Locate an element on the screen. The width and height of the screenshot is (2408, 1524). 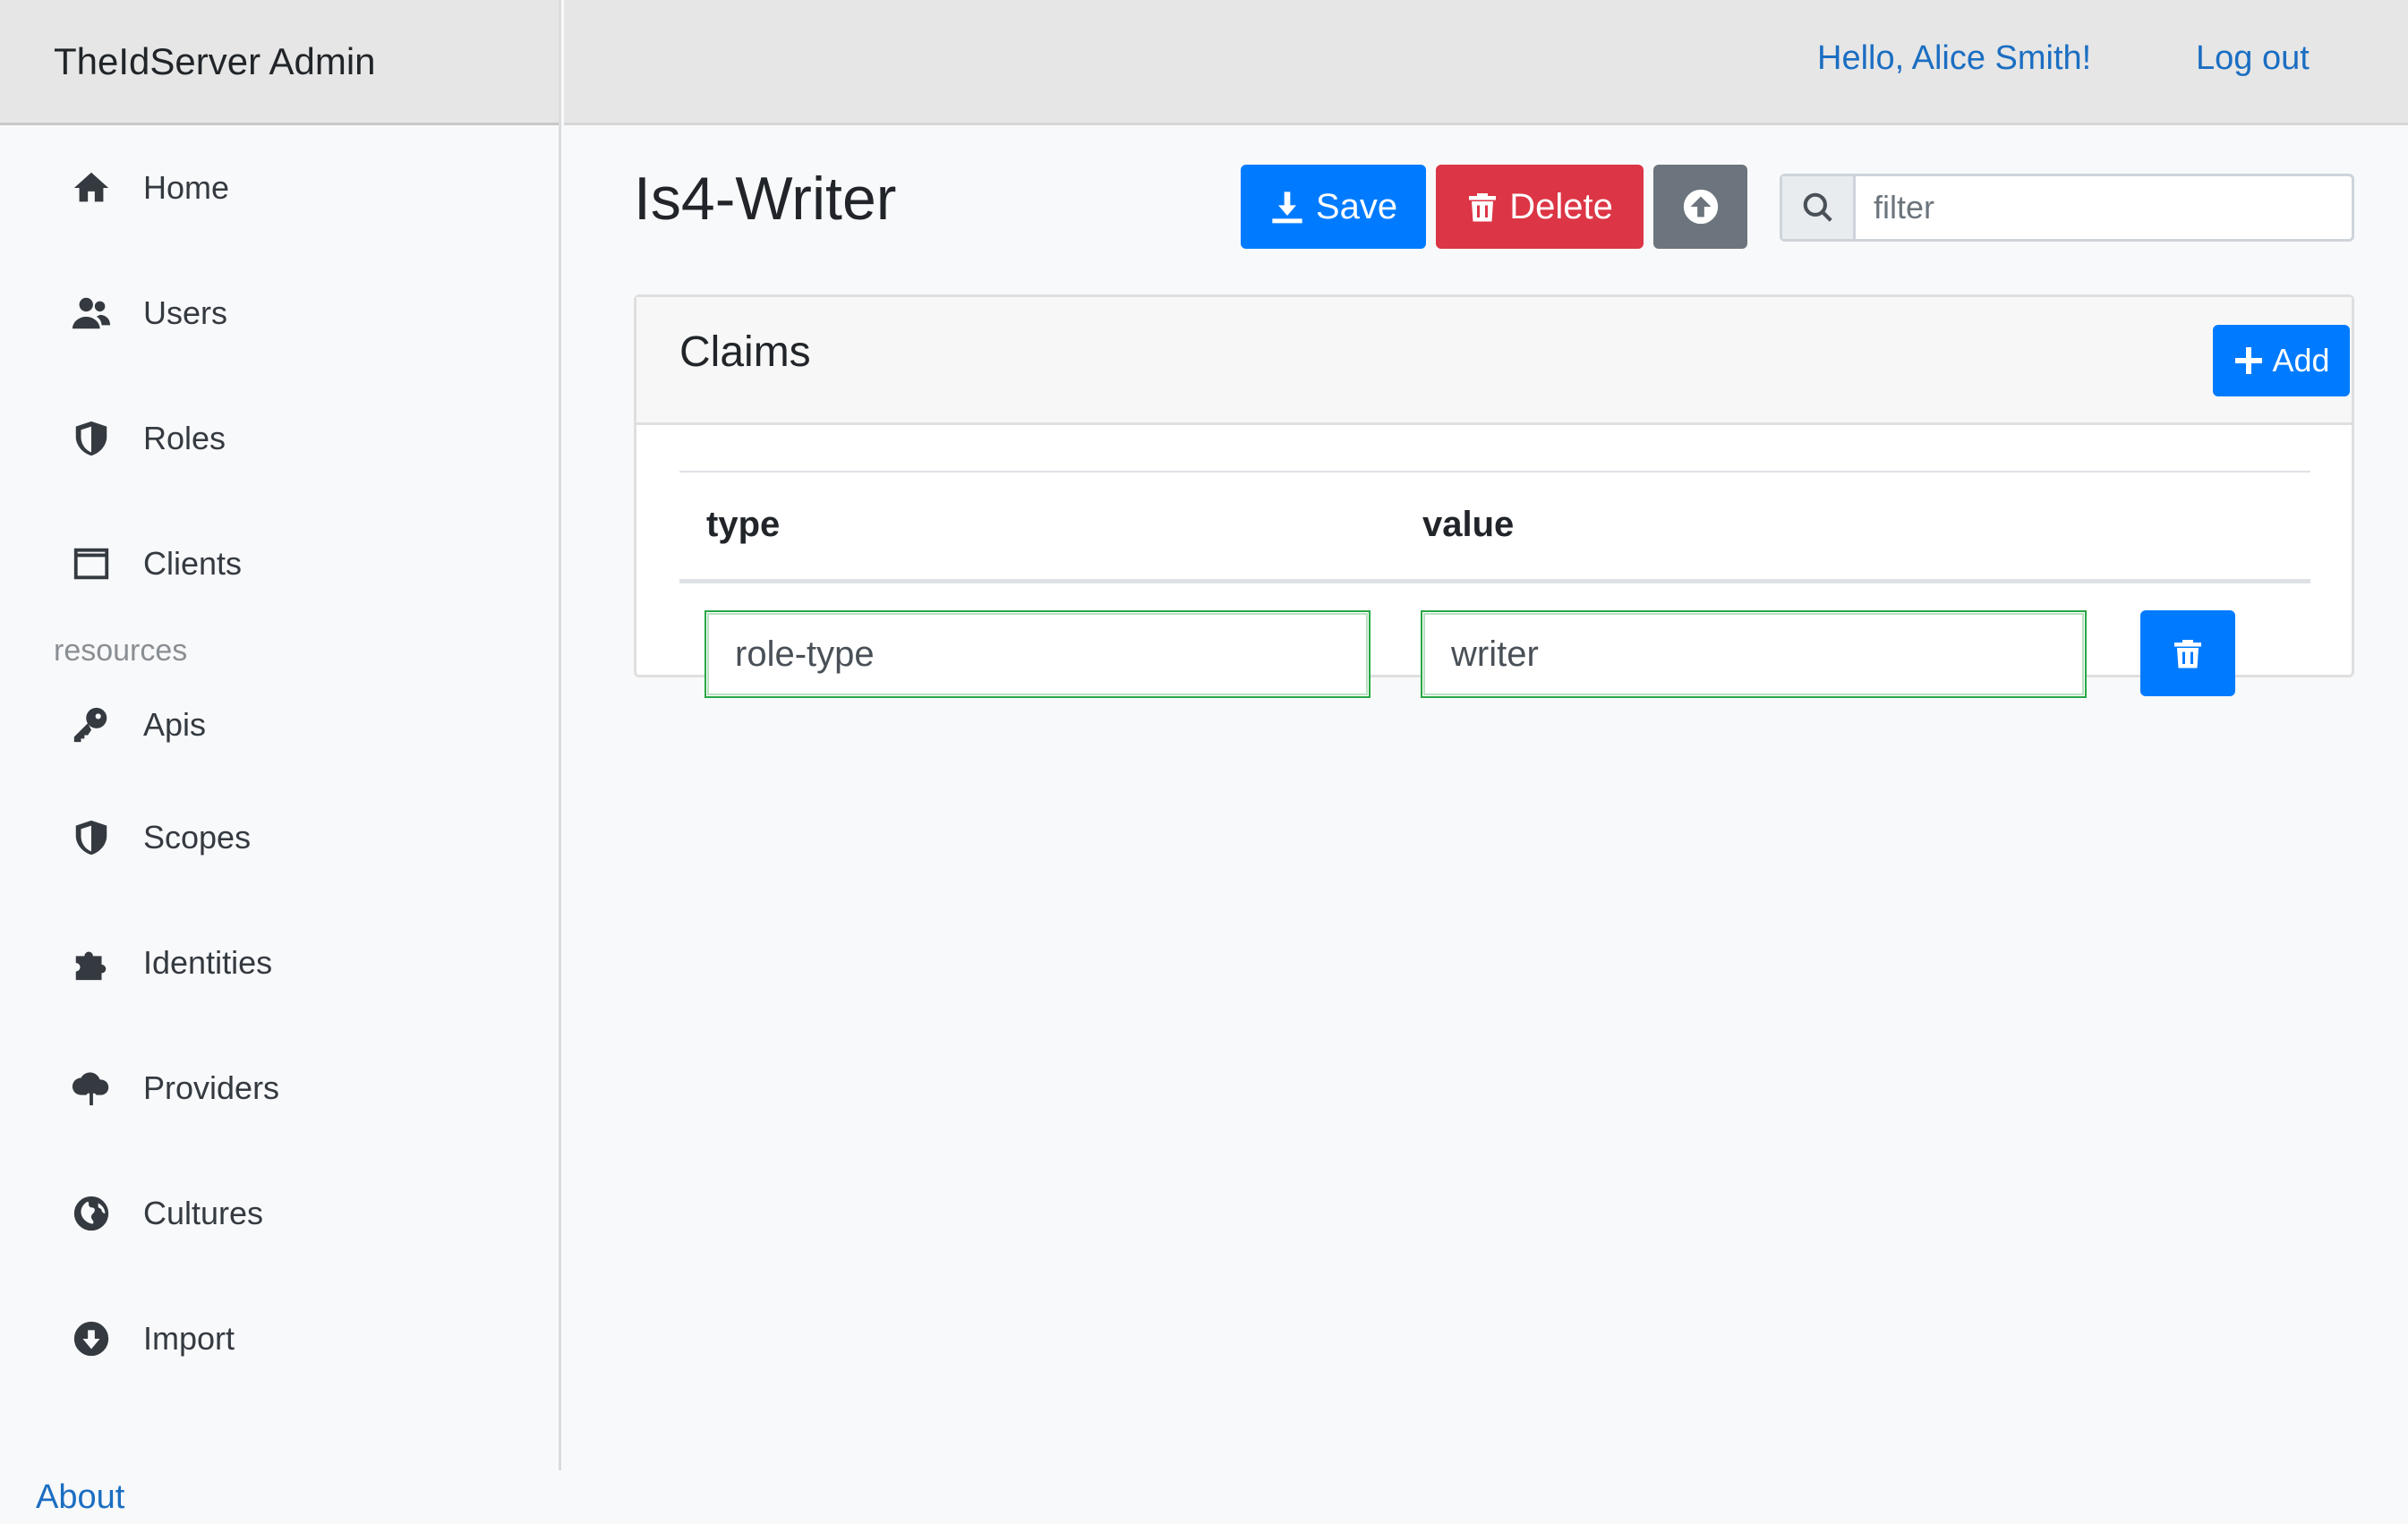
claims-title: Claims is located at coordinates (745, 352).